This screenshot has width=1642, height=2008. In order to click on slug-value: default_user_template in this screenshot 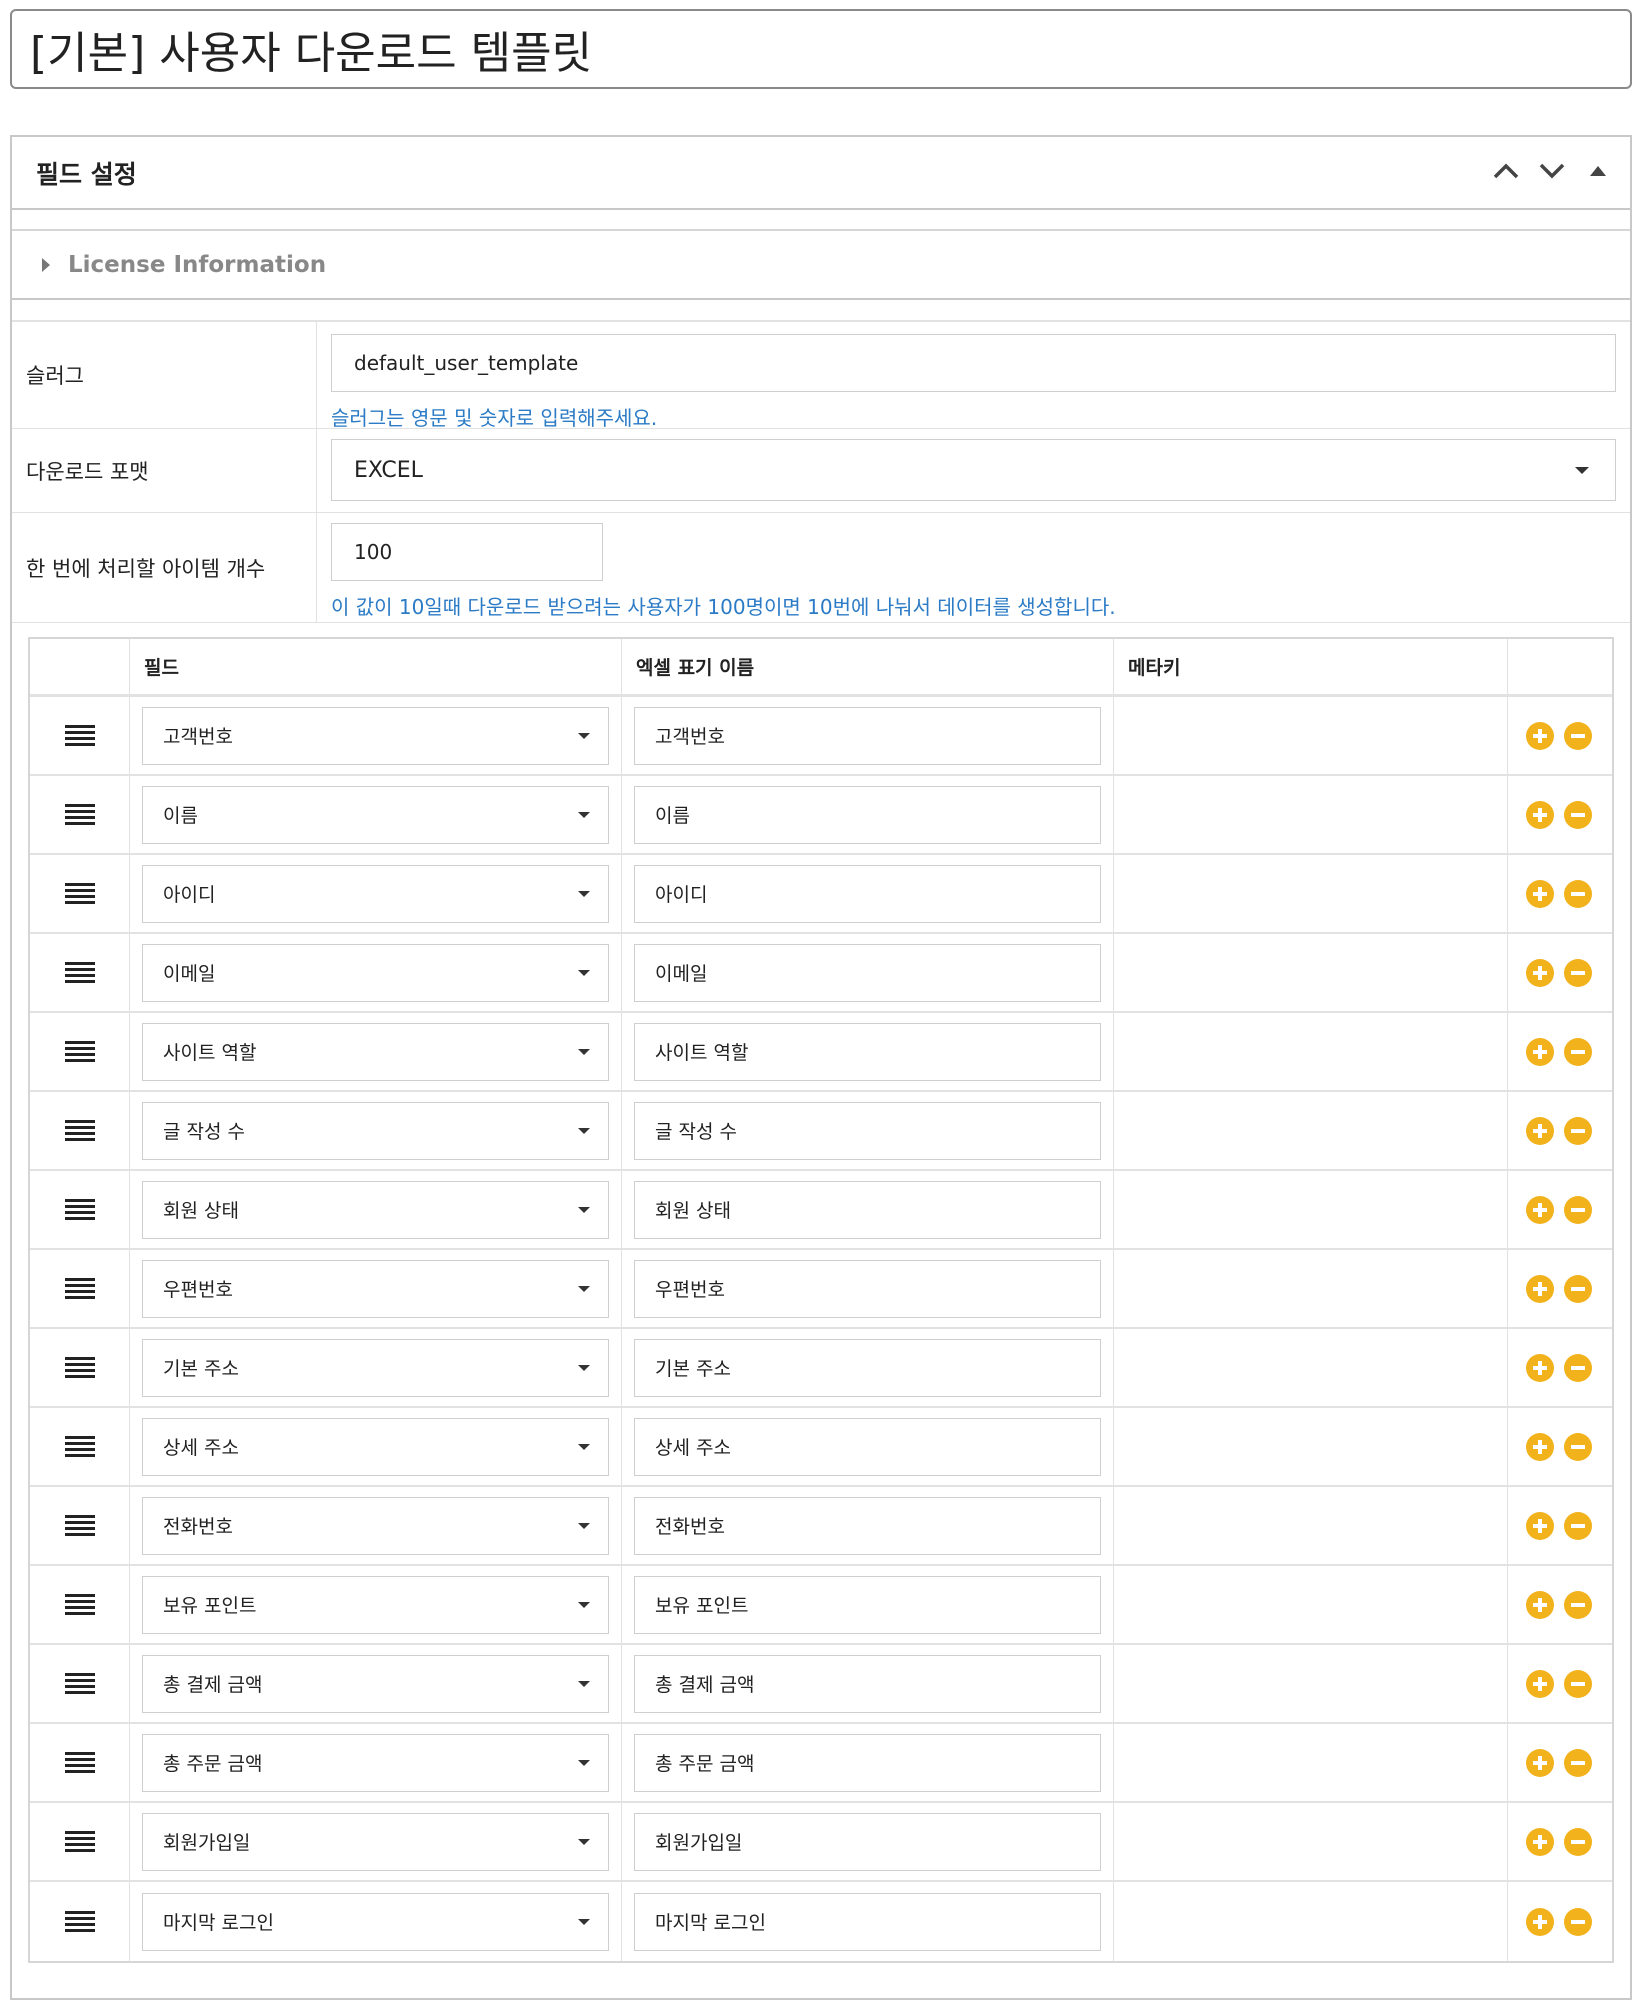, I will do `click(466, 363)`.